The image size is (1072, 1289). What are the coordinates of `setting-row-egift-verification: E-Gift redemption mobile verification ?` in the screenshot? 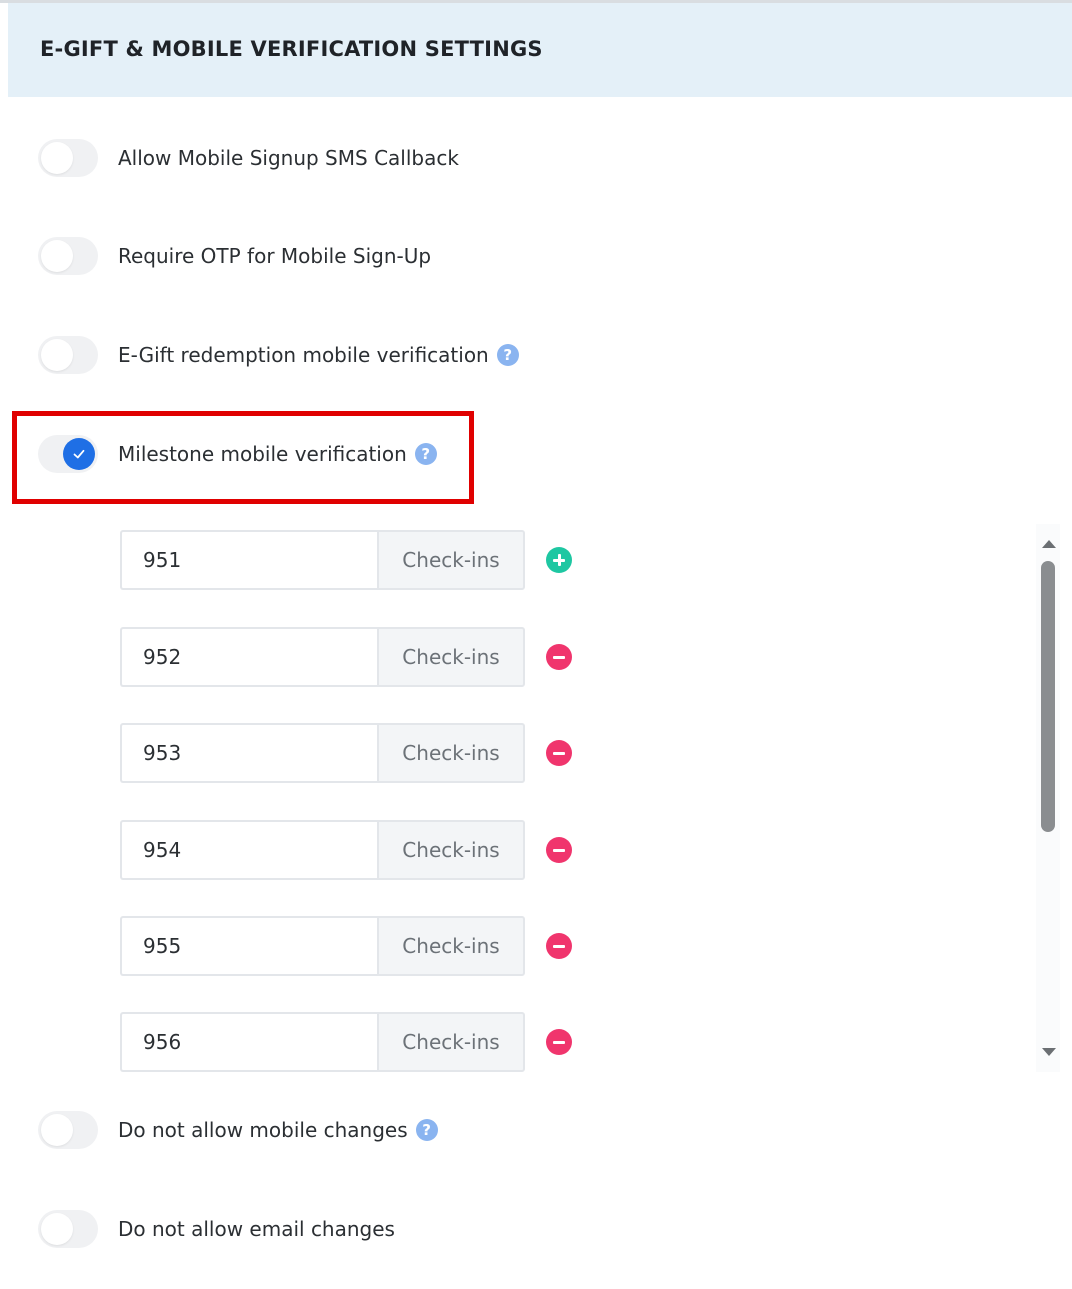 It's located at (278, 355).